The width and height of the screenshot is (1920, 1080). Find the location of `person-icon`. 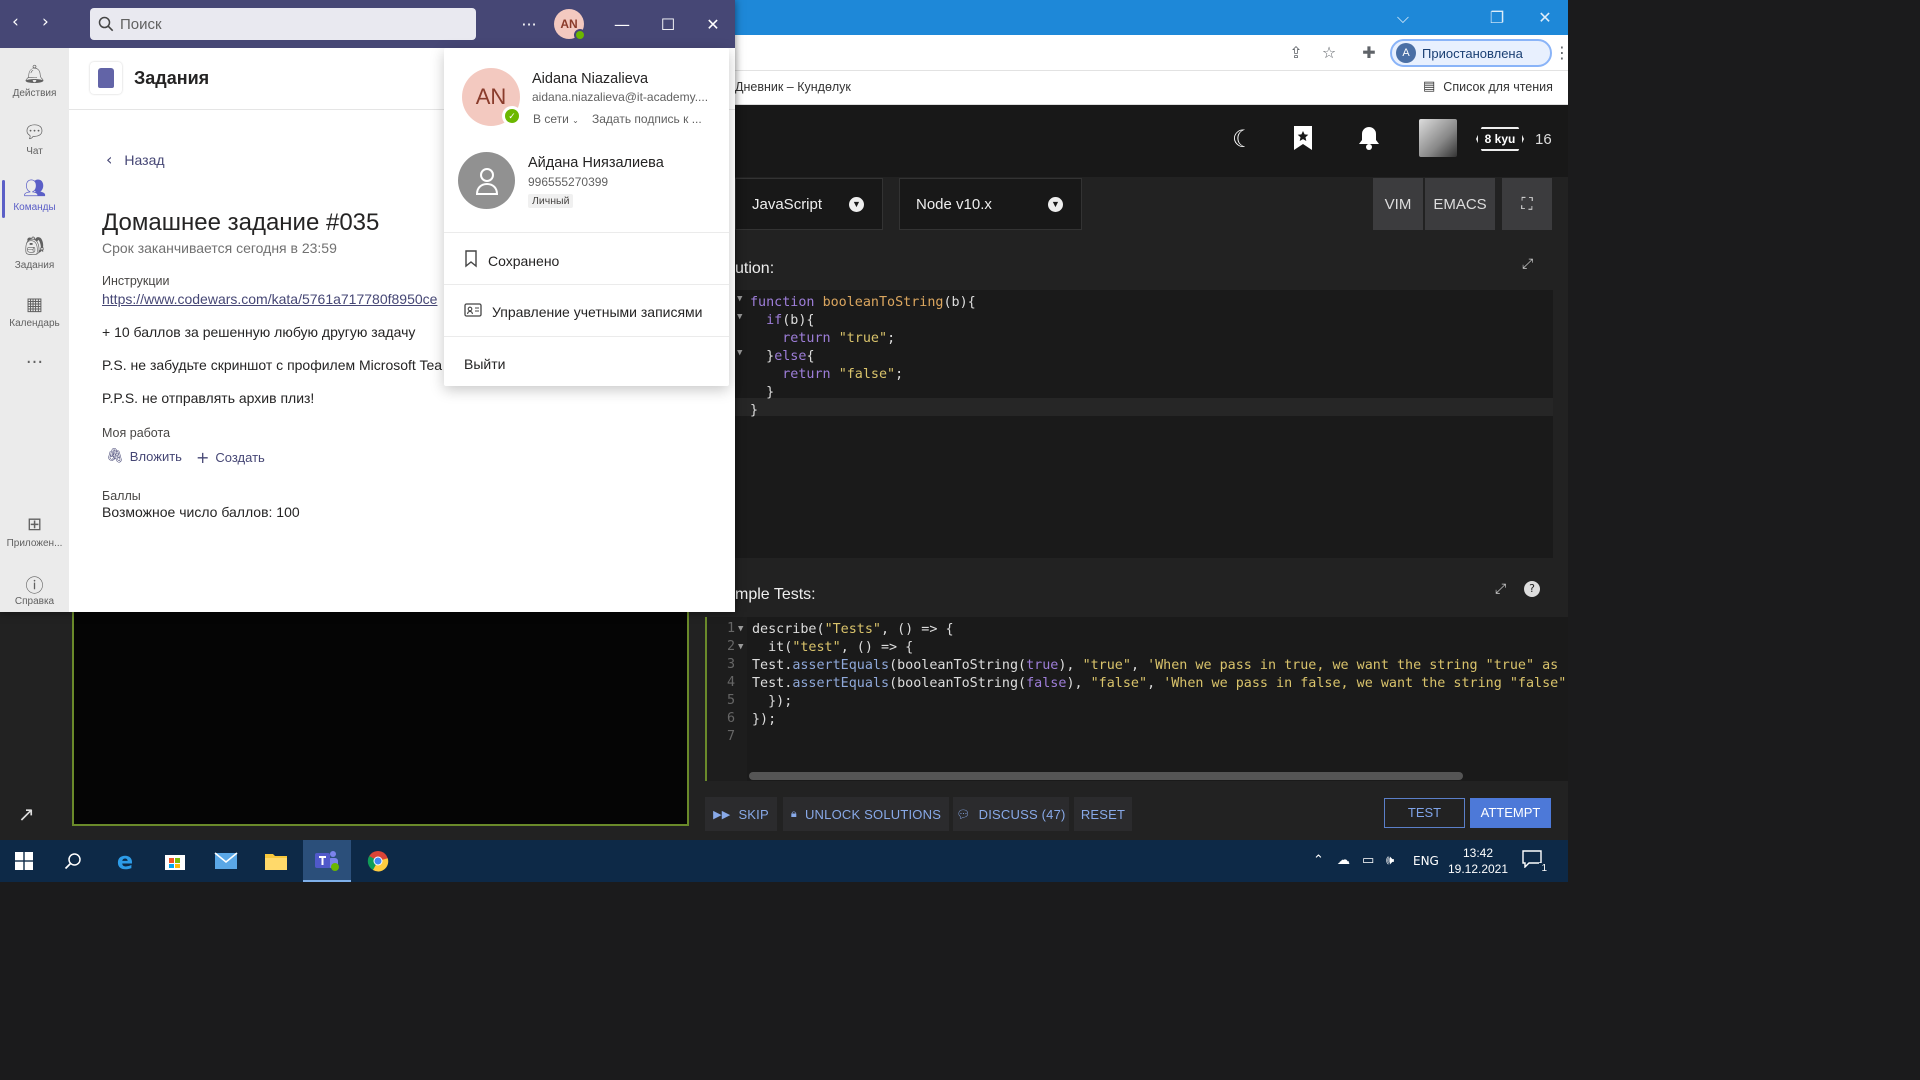

person-icon is located at coordinates (486, 181).